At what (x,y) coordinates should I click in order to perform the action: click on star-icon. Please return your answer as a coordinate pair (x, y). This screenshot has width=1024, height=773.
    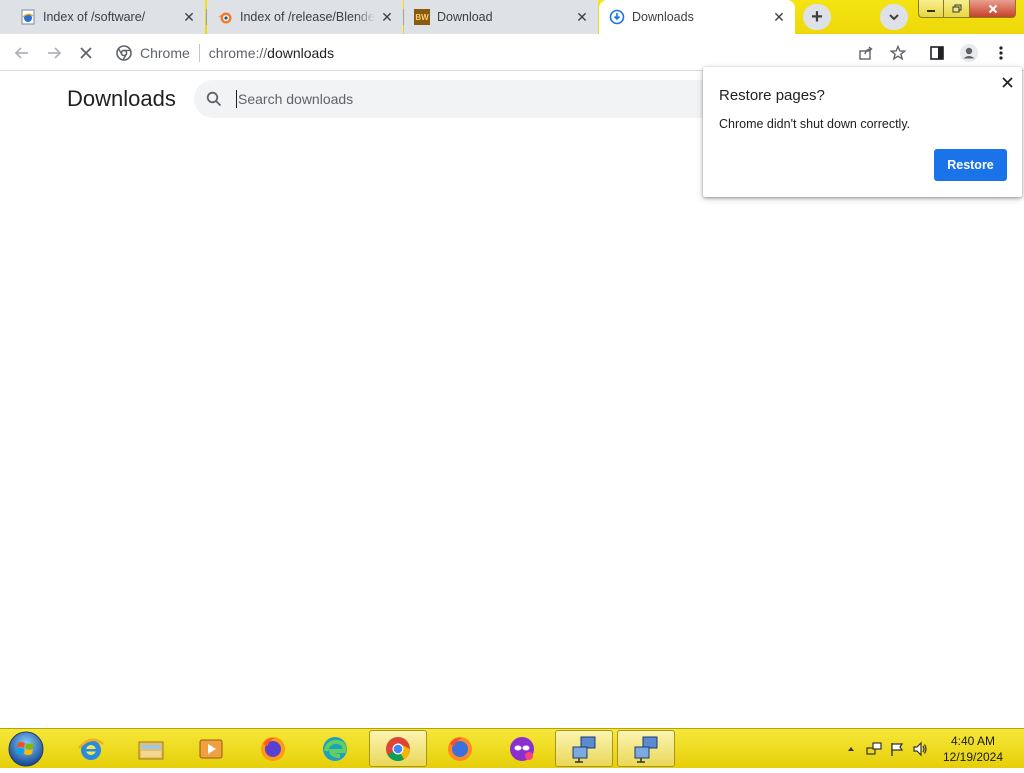
    Looking at the image, I should click on (898, 53).